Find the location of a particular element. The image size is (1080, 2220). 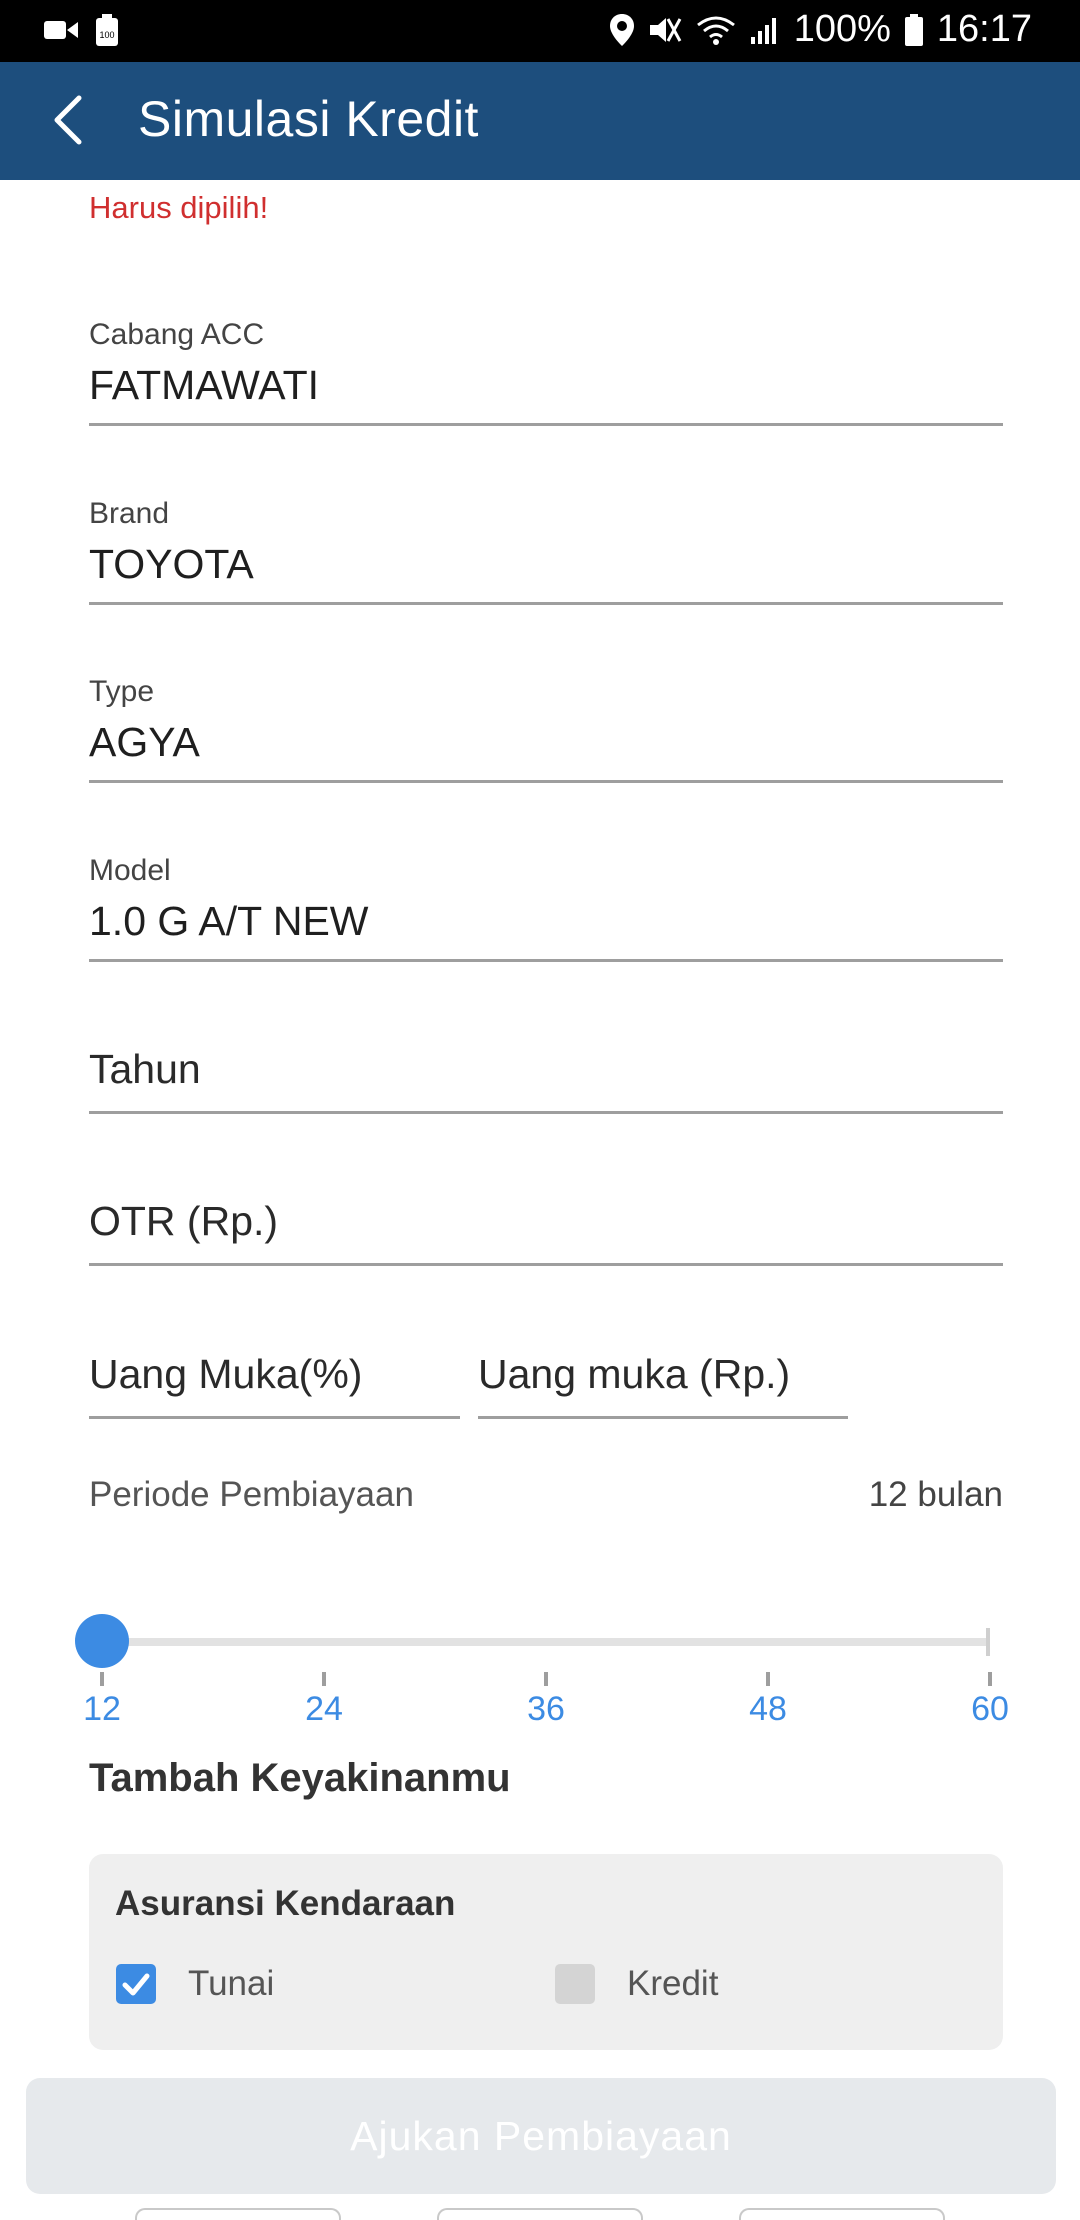

type-value: AGYA is located at coordinates (144, 742).